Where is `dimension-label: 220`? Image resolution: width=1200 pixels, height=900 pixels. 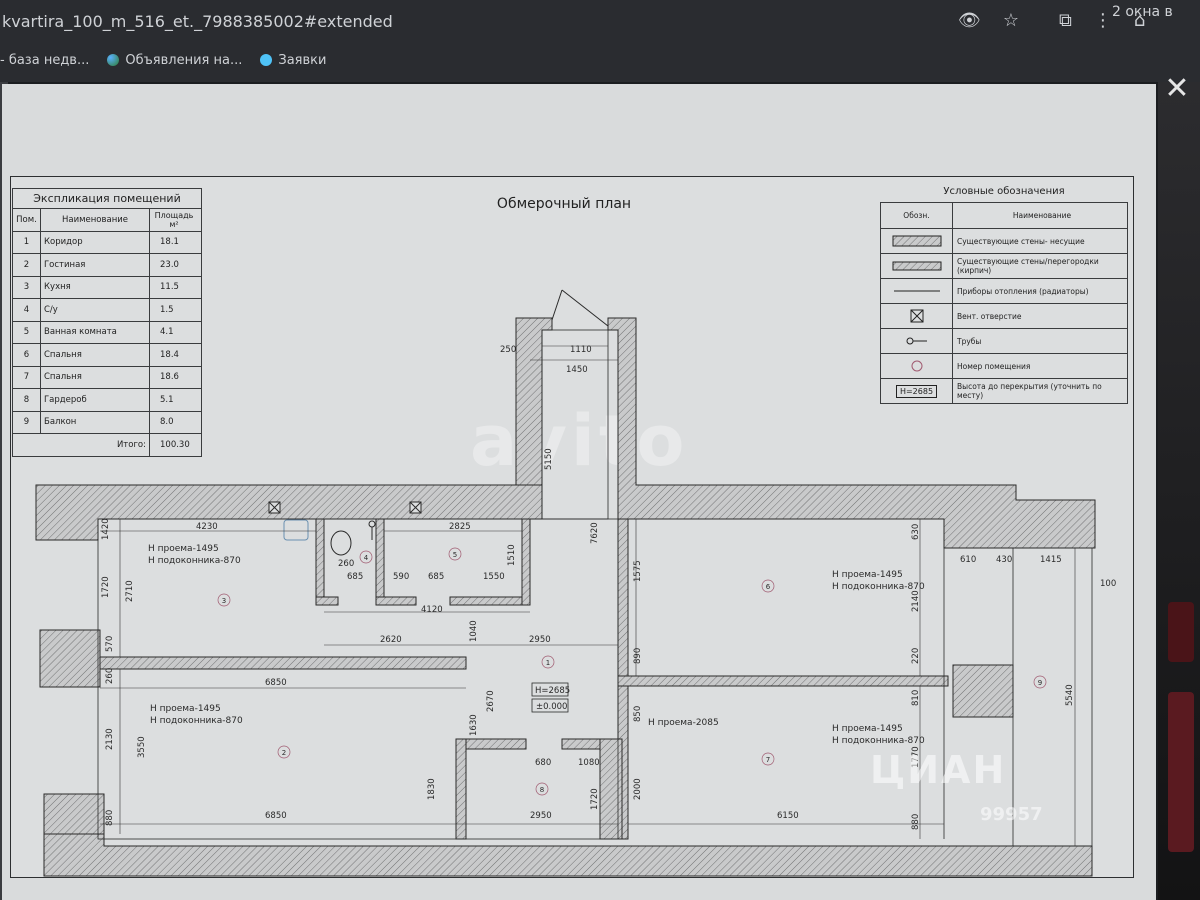 dimension-label: 220 is located at coordinates (916, 656).